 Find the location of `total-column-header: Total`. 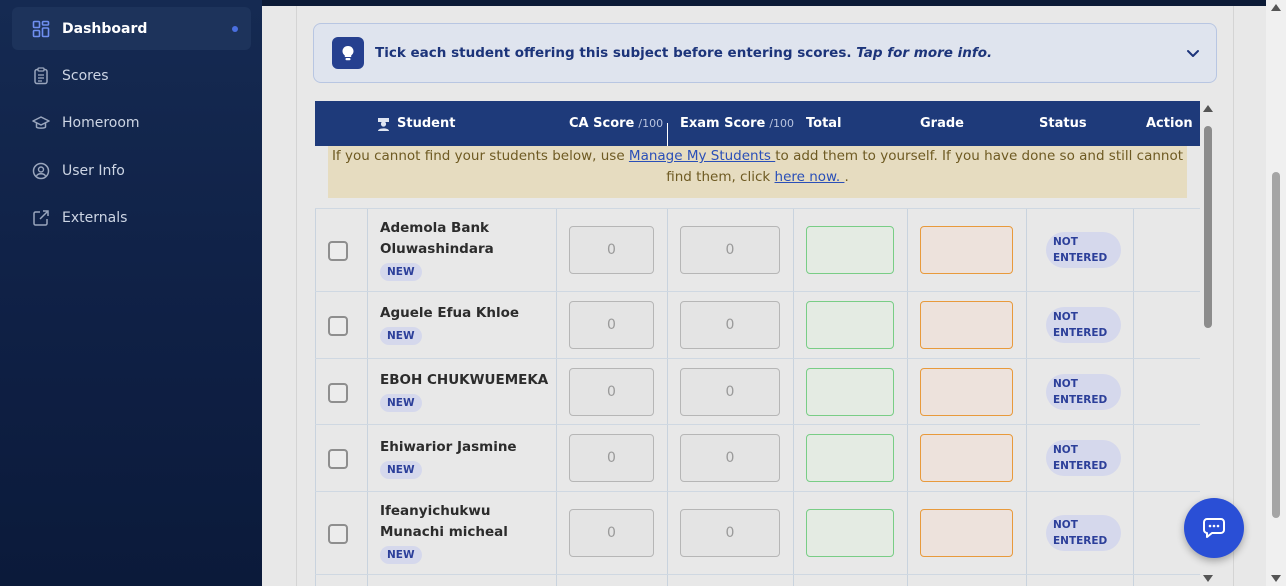

total-column-header: Total is located at coordinates (824, 123).